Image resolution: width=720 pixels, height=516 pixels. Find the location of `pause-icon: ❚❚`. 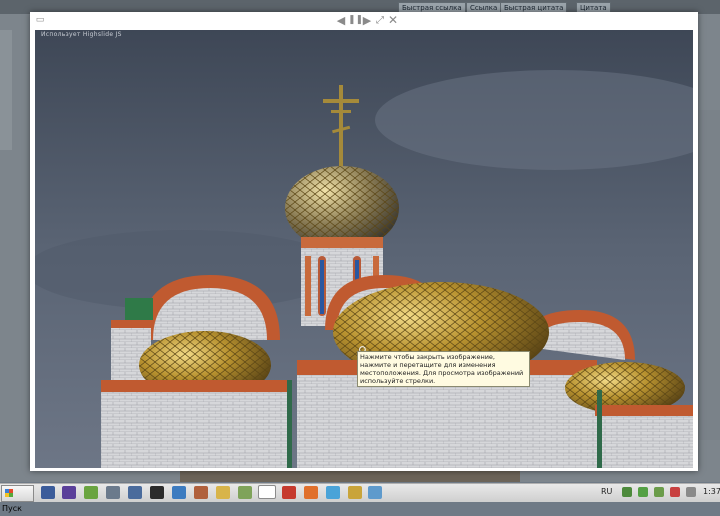

pause-icon: ❚❚ is located at coordinates (355, 20).